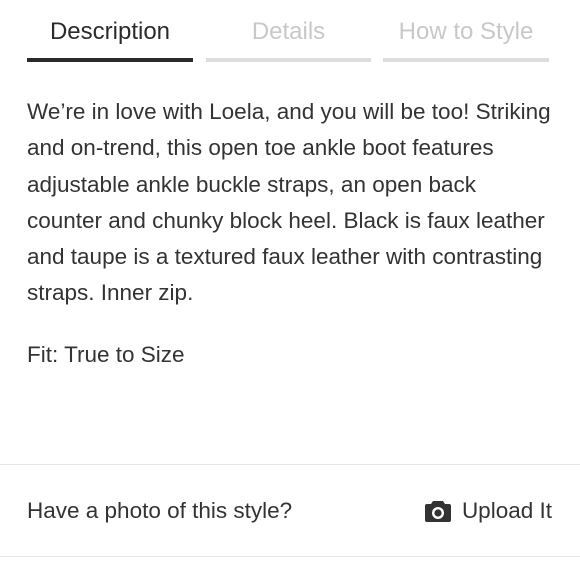 This screenshot has width=580, height=580. Describe the element at coordinates (106, 354) in the screenshot. I see `fit-info: Fit: True to Size` at that location.